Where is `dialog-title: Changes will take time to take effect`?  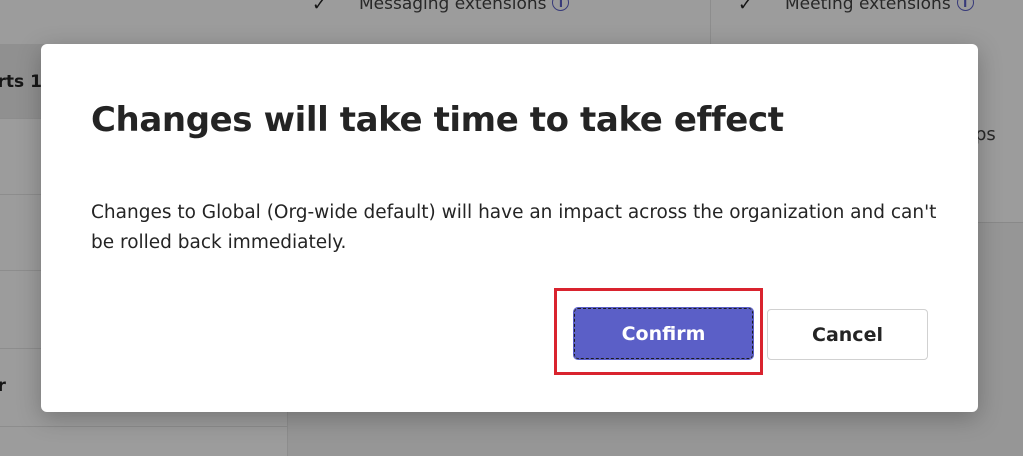
dialog-title: Changes will take time to take effect is located at coordinates (437, 120).